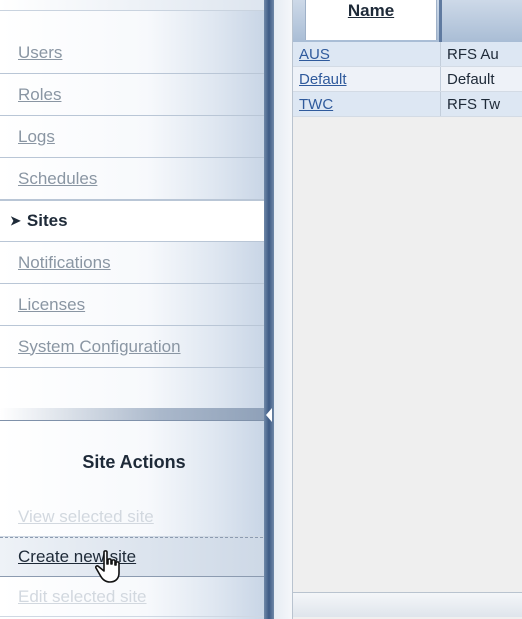 The width and height of the screenshot is (522, 619). I want to click on column-header-name: Name, so click(371, 20).